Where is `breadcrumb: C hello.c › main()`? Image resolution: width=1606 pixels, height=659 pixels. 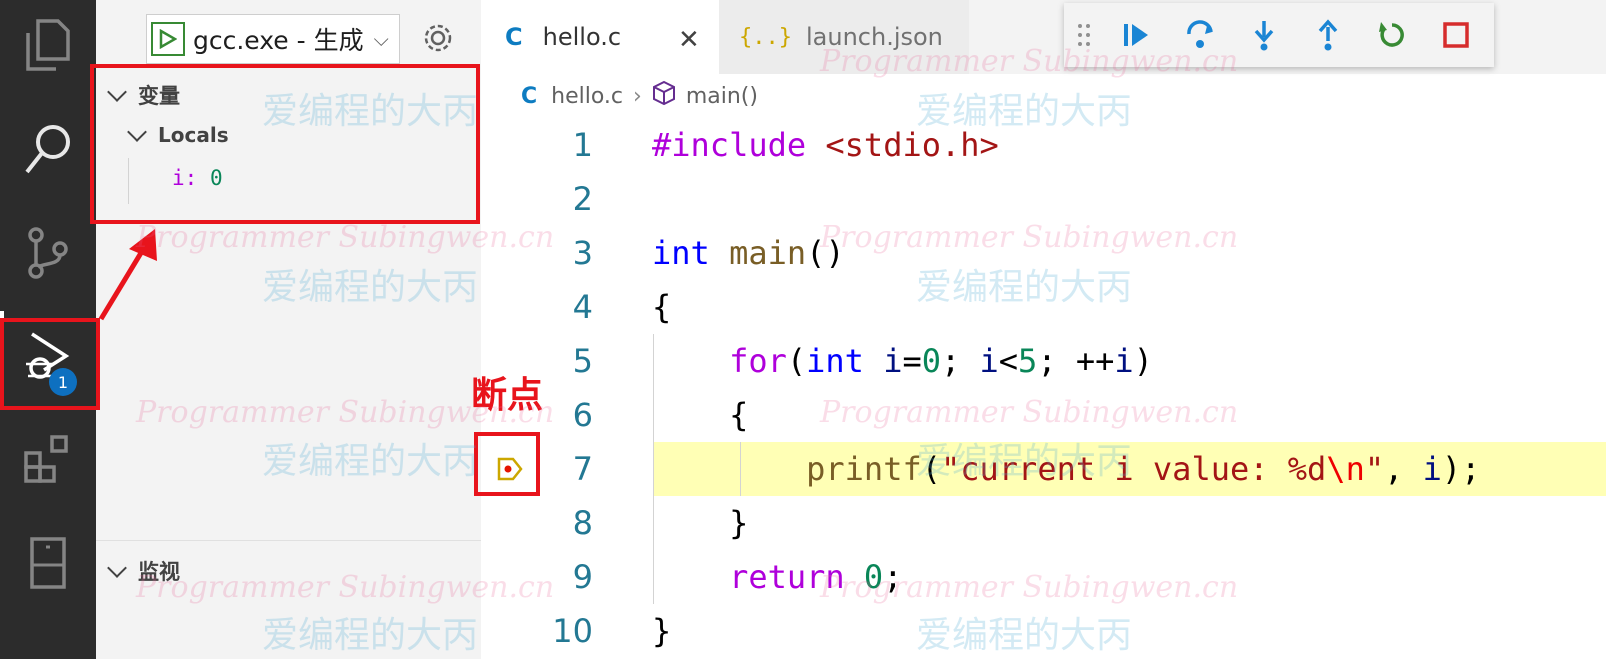
breadcrumb: C hello.c › main() is located at coordinates (619, 96).